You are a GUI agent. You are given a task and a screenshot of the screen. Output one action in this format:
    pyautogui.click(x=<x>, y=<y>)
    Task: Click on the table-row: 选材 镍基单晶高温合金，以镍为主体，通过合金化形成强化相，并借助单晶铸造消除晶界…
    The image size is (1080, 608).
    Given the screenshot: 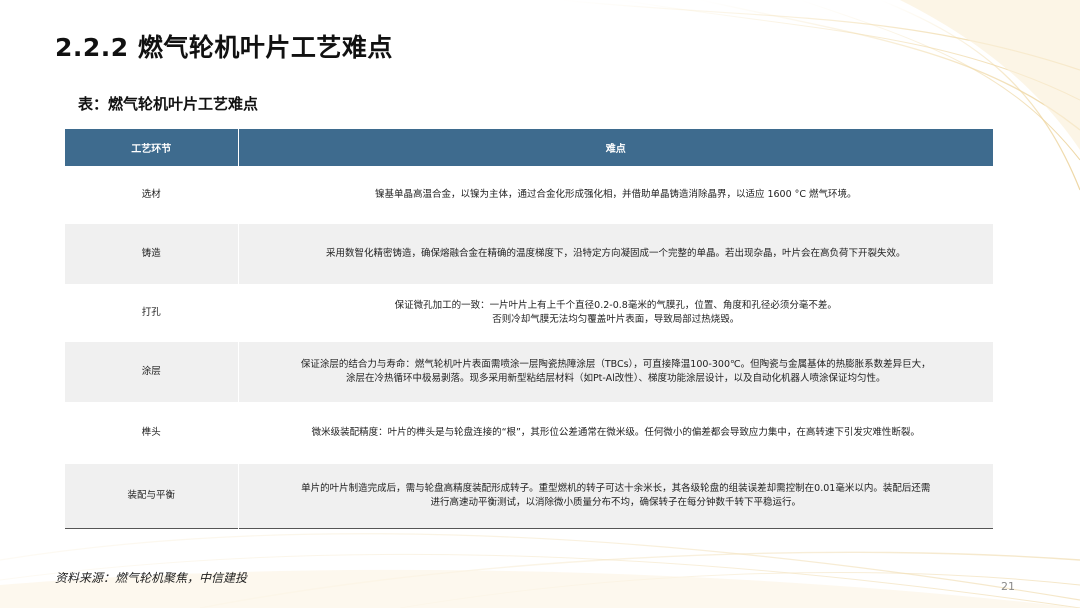 What is the action you would take?
    pyautogui.click(x=529, y=195)
    